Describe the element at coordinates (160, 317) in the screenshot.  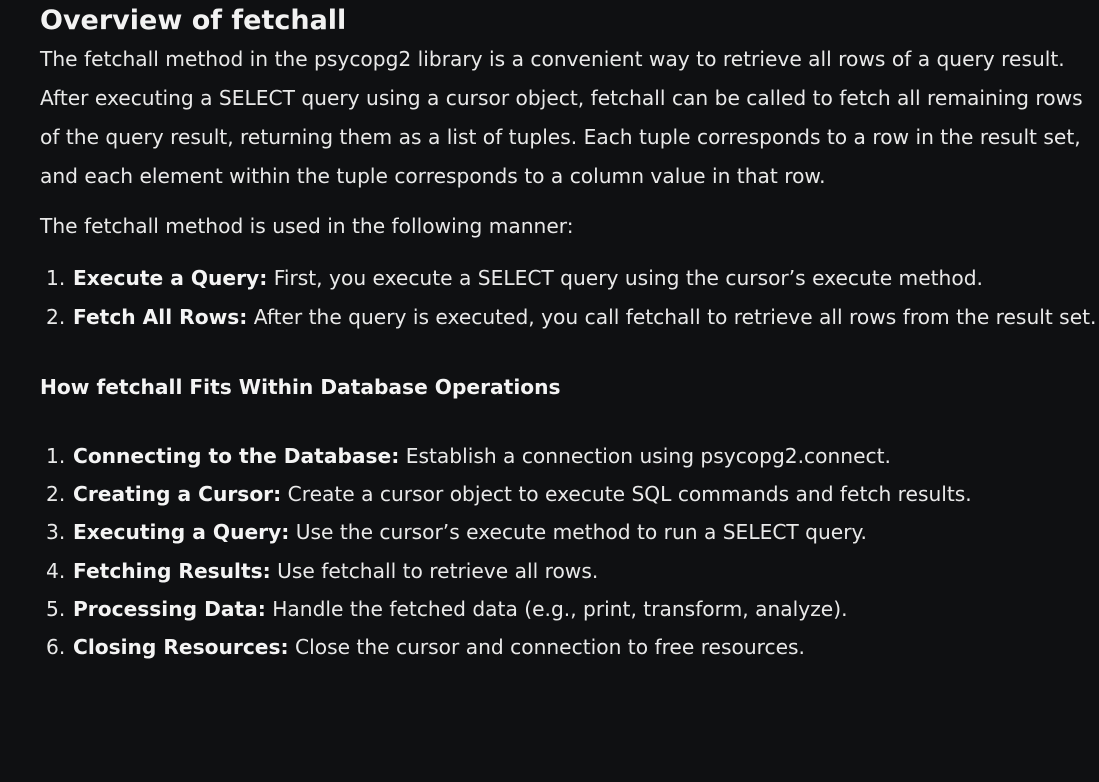
I see `list-item-label: Fetch All Rows:` at that location.